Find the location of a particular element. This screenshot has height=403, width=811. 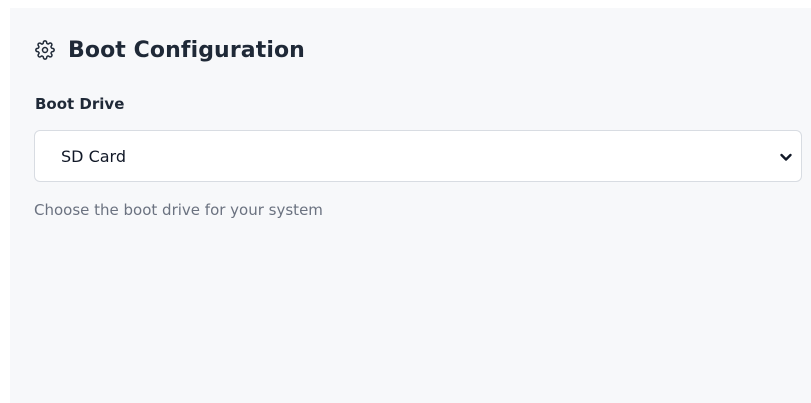

boot-drive-select: SD Card is located at coordinates (418, 156).